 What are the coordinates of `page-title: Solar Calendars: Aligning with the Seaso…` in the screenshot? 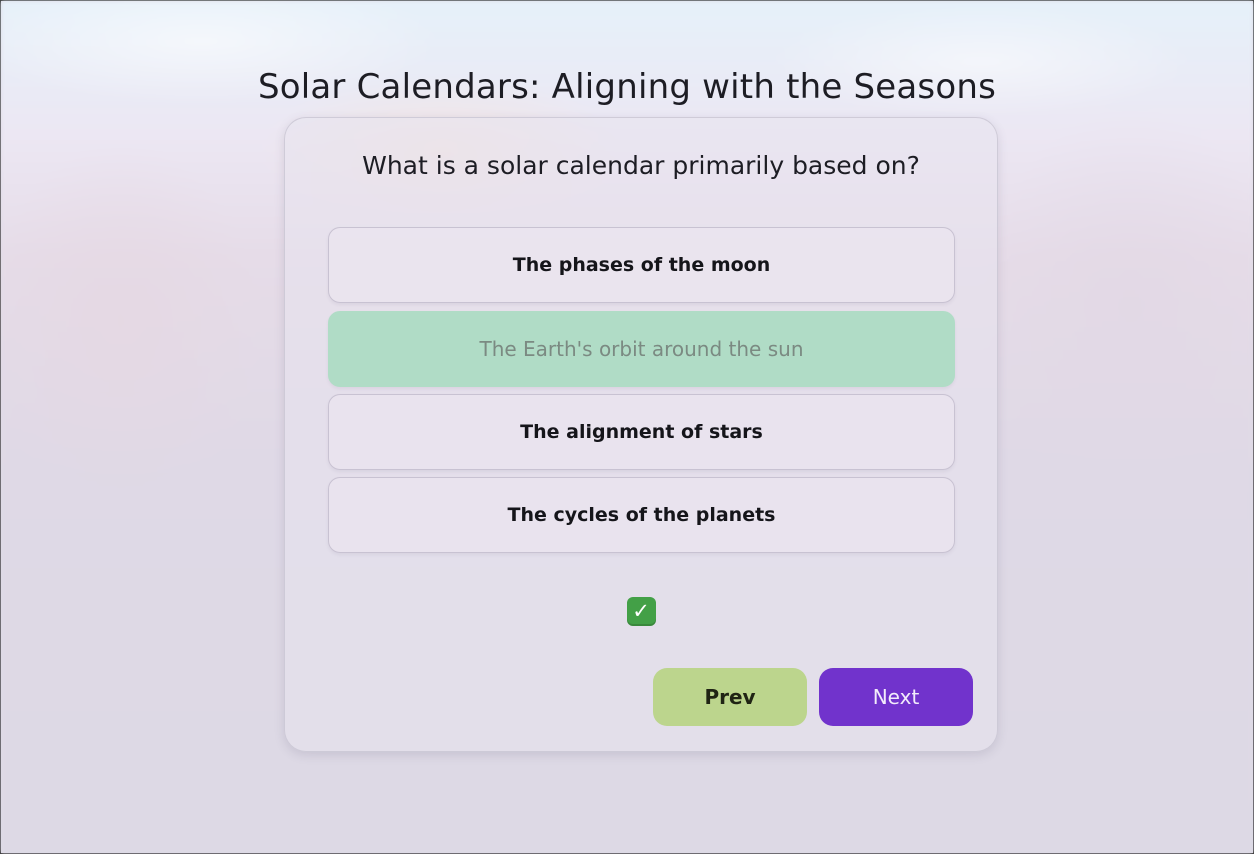 It's located at (627, 87).